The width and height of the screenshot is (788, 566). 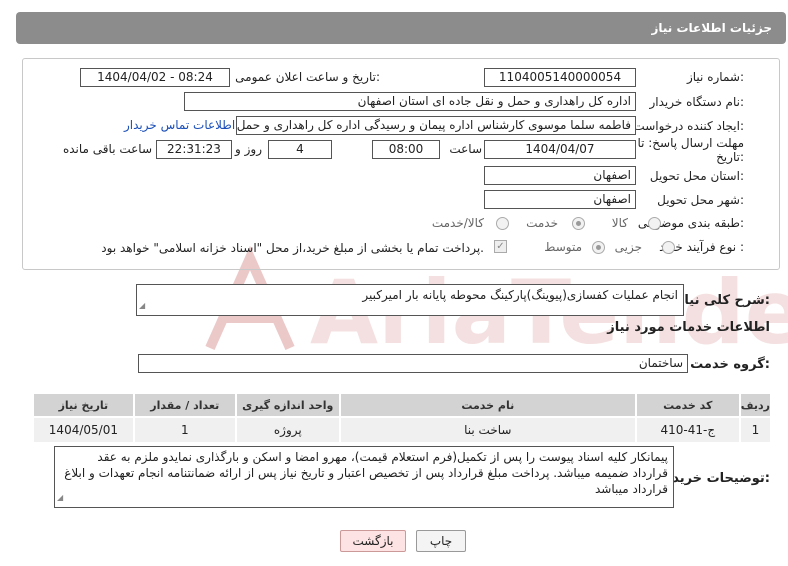 I want to click on need-number-label: شماره نیاز:, so click(x=715, y=77).